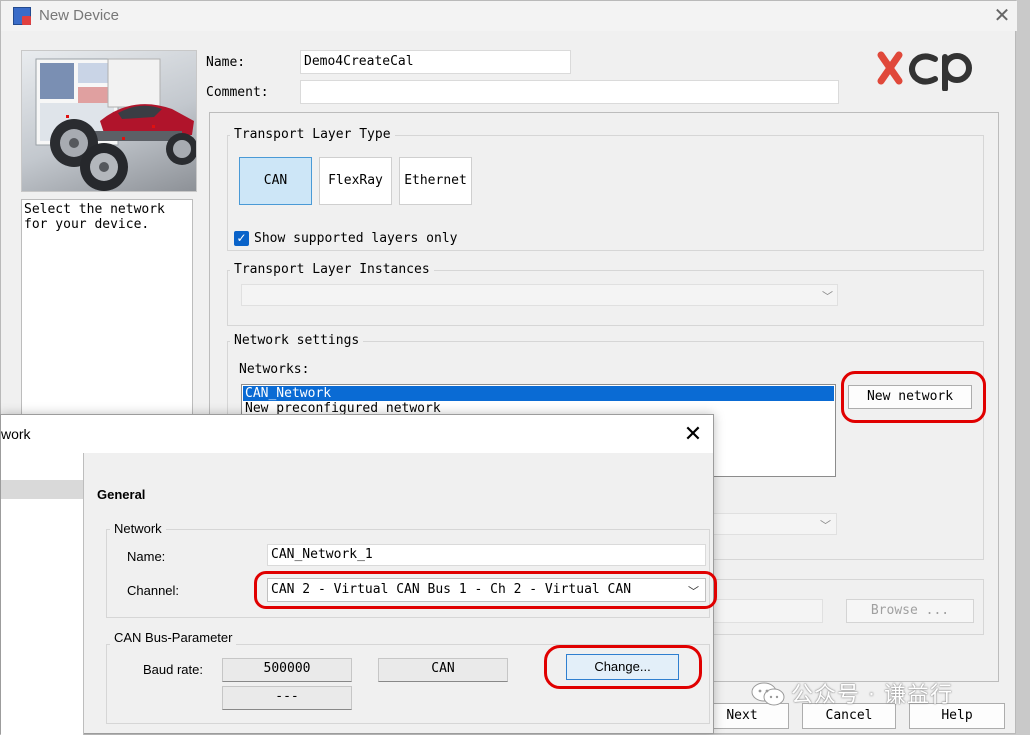  What do you see at coordinates (435, 181) in the screenshot?
I see `ethernet-button: Ethernet` at bounding box center [435, 181].